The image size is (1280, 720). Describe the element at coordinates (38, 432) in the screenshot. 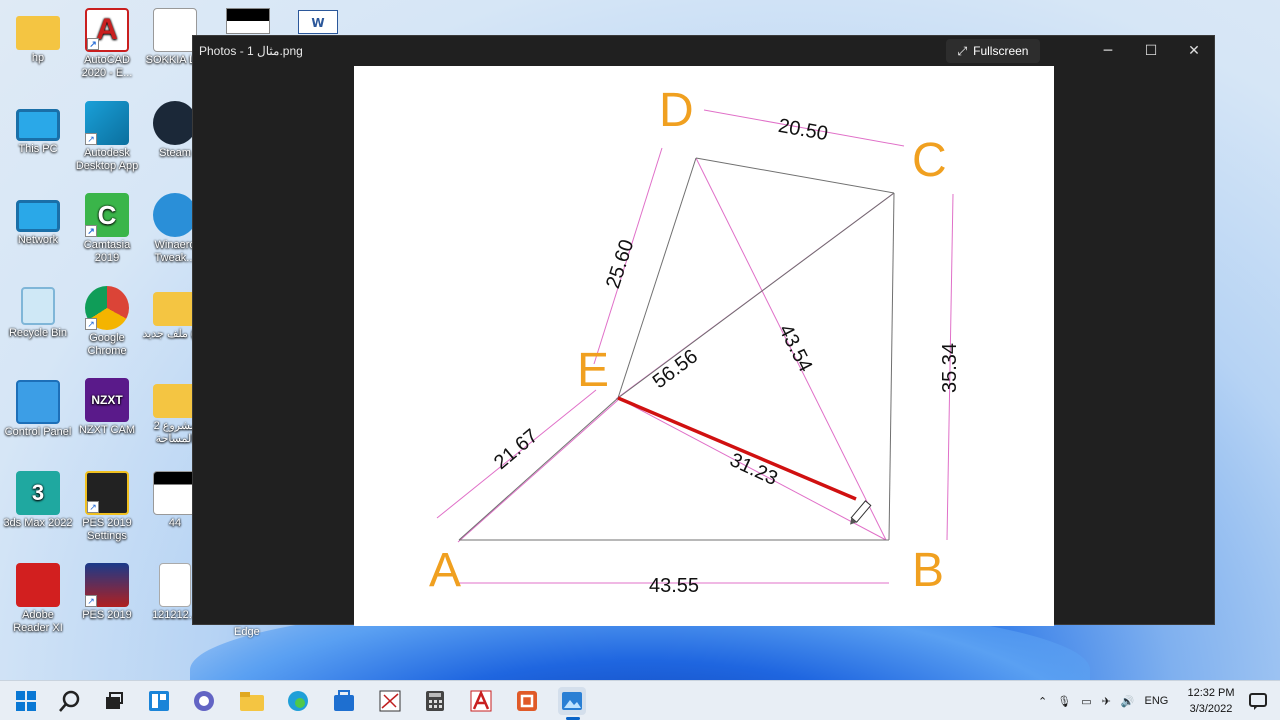

I see `desktop-icon-label: Control Panel` at that location.